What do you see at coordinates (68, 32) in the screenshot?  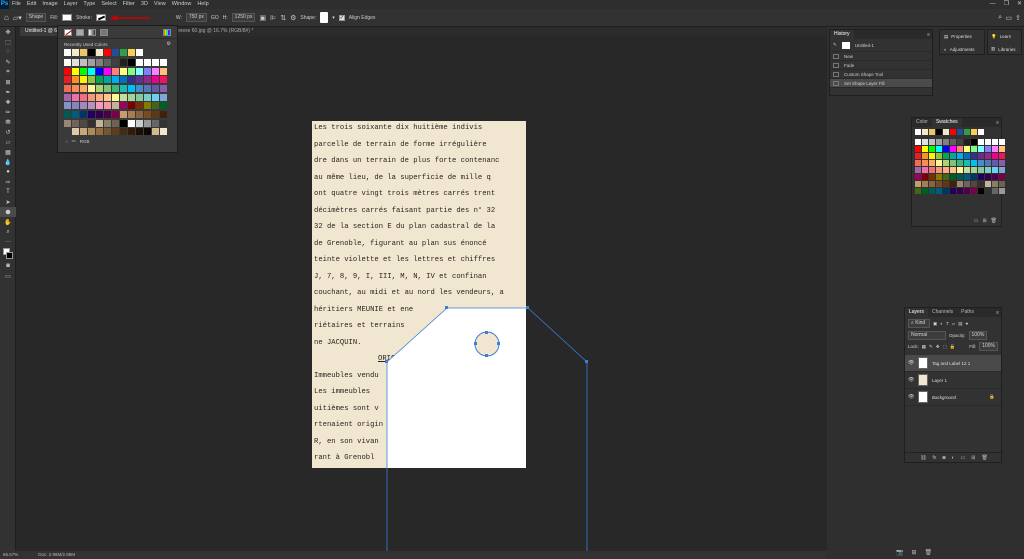 I see `no-color-button` at bounding box center [68, 32].